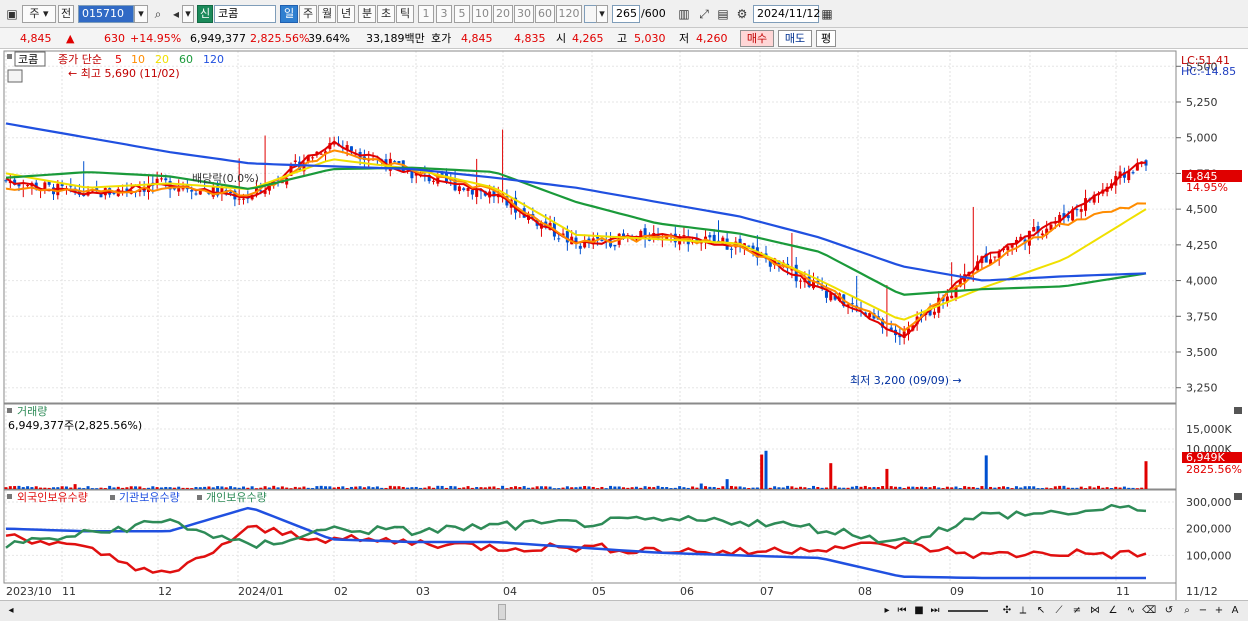 This screenshot has height=621, width=1248. I want to click on angle-tool-icon: ∠, so click(1113, 610).